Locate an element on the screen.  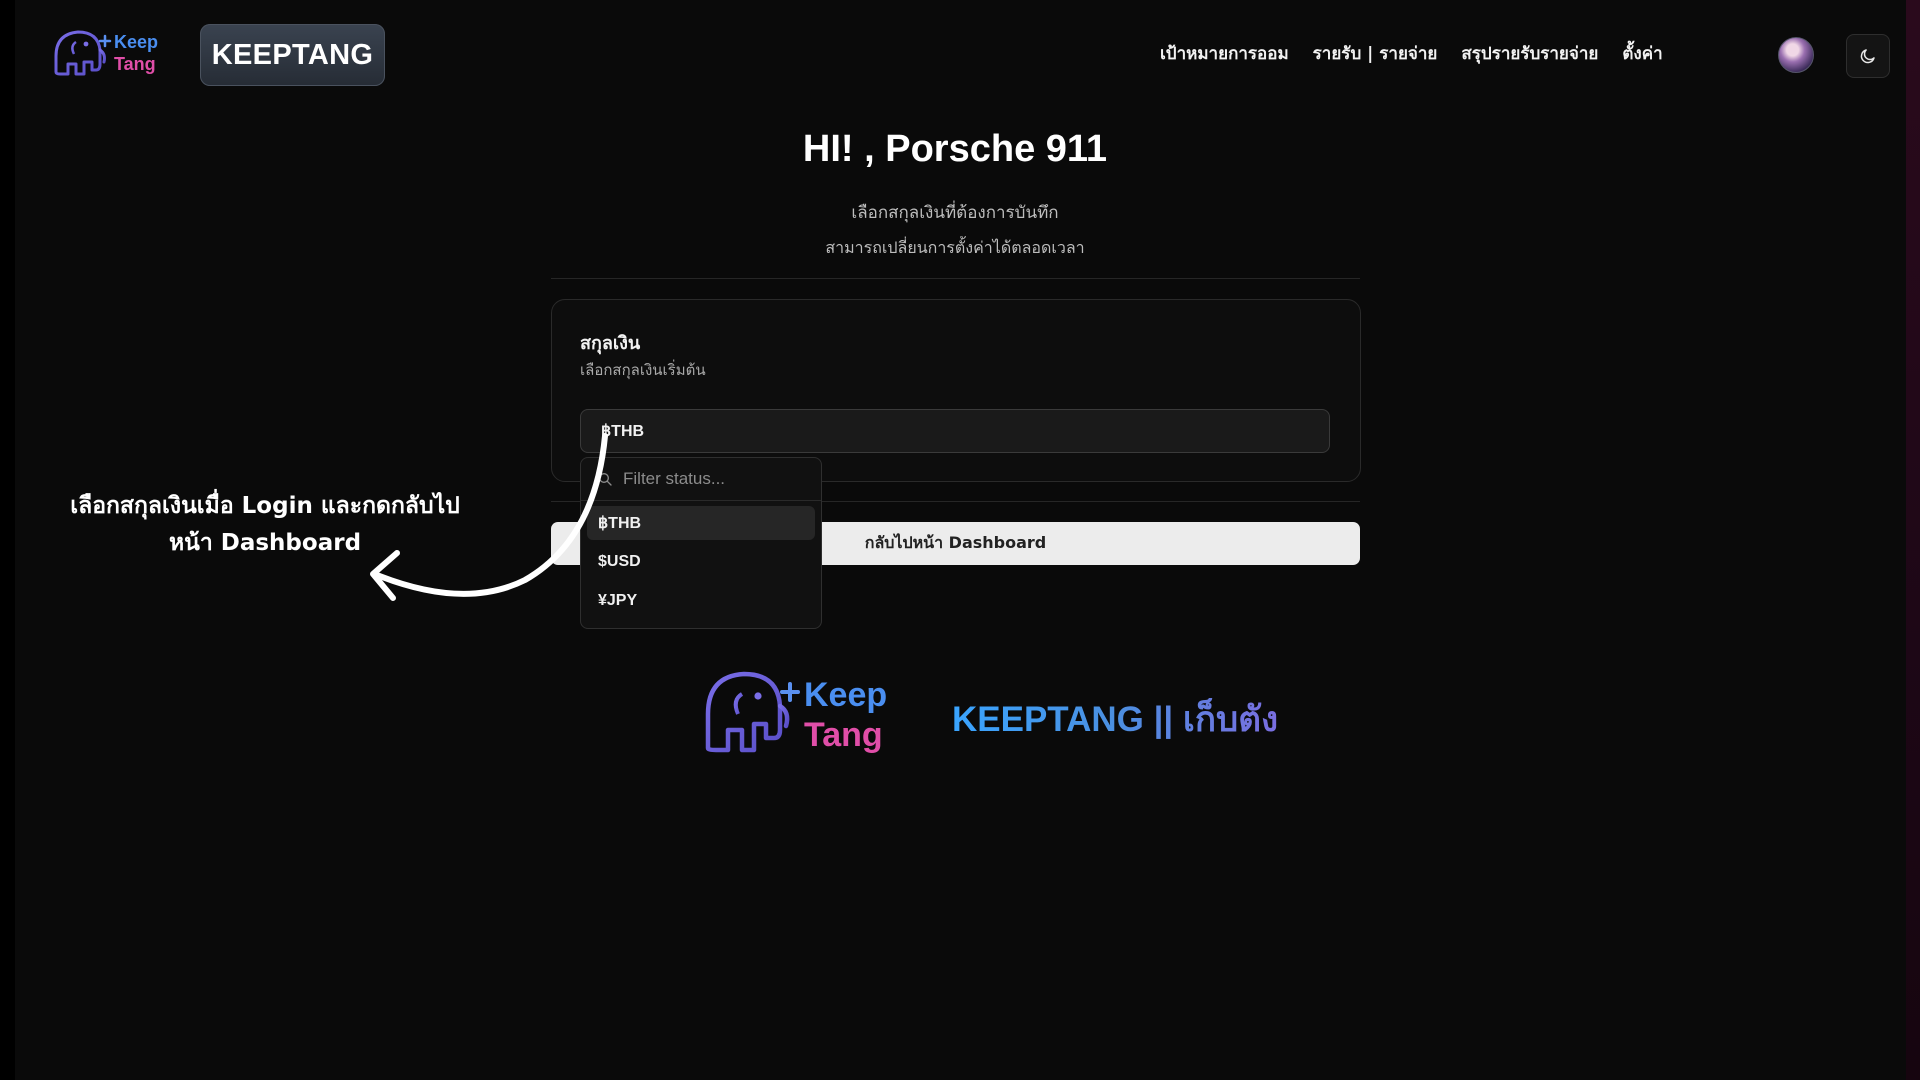
currency-dropdown: ฿THB $USD ¥JPY is located at coordinates (701, 543).